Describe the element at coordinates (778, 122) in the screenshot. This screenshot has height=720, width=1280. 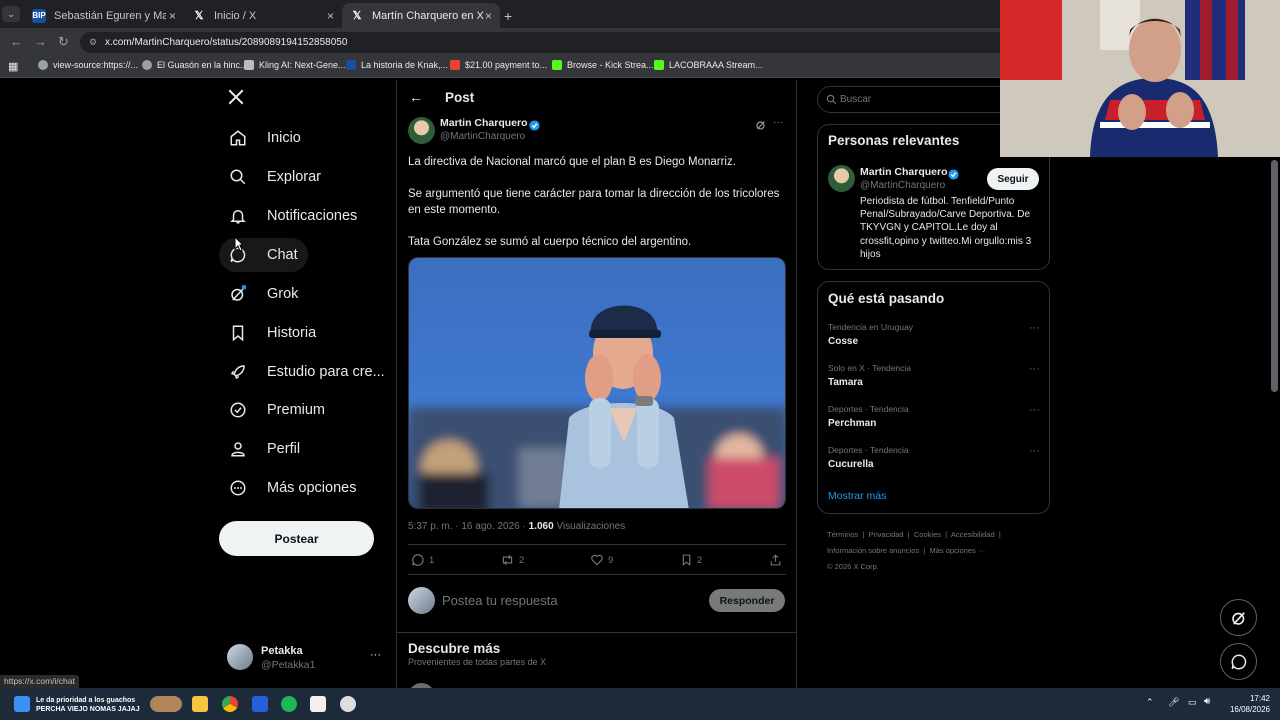
I see `post-more-button: ···` at that location.